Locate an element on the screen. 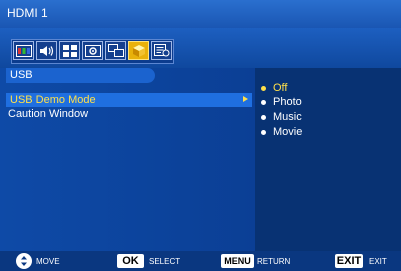  input-icon is located at coordinates (115, 50).